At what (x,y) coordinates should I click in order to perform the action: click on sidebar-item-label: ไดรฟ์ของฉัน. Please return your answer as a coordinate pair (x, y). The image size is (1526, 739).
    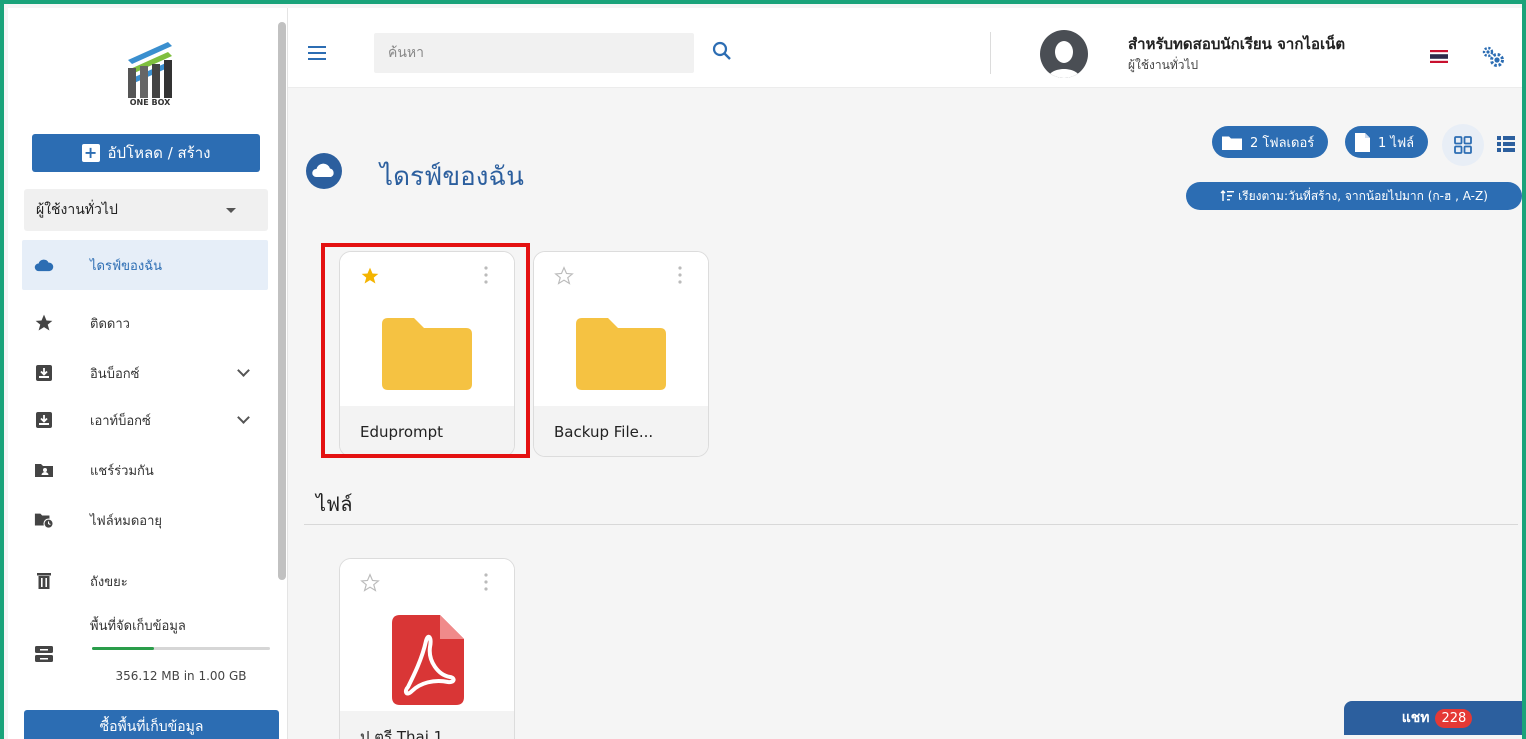
    Looking at the image, I should click on (126, 266).